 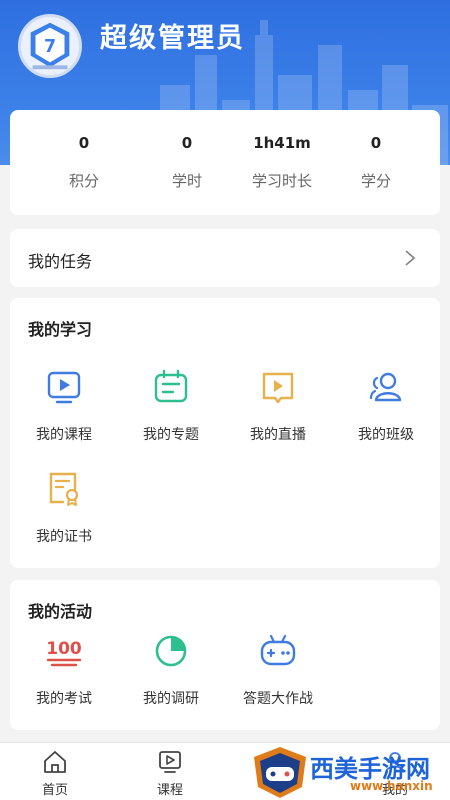 What do you see at coordinates (83, 181) in the screenshot?
I see `stat-label: 积分` at bounding box center [83, 181].